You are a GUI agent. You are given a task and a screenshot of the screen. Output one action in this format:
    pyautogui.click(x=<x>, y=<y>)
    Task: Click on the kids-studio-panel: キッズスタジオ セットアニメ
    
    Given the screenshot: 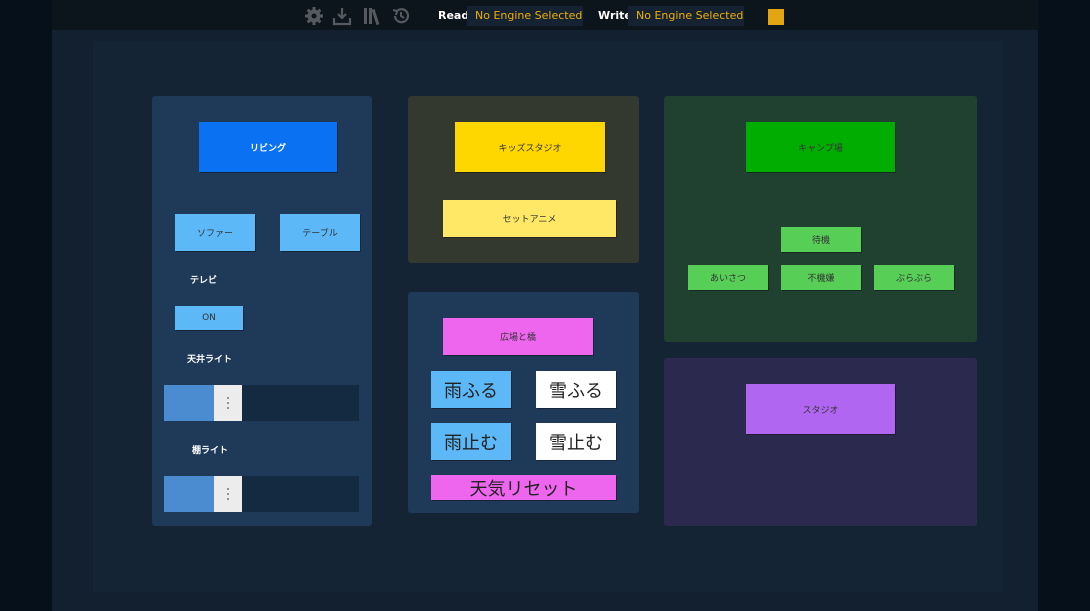 What is the action you would take?
    pyautogui.click(x=523, y=179)
    